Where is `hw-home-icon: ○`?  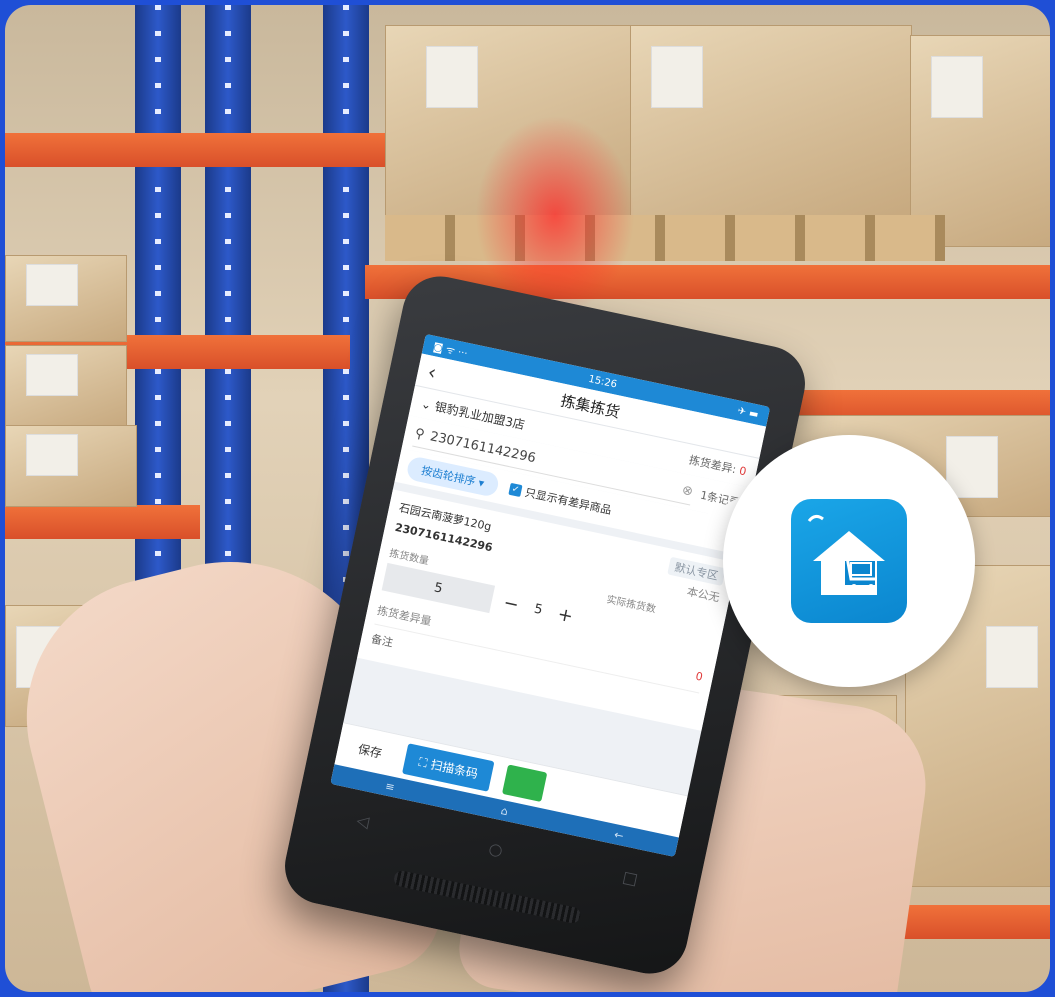 hw-home-icon: ○ is located at coordinates (496, 848).